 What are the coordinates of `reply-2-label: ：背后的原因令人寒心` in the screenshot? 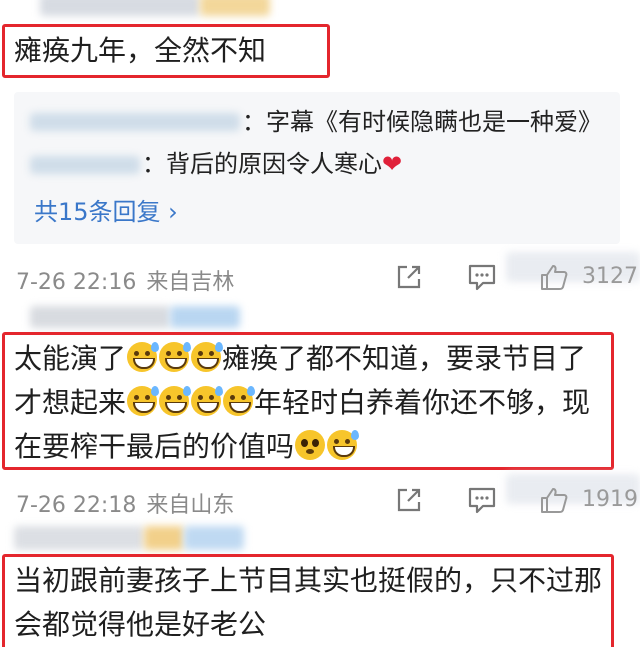 It's located at (262, 164).